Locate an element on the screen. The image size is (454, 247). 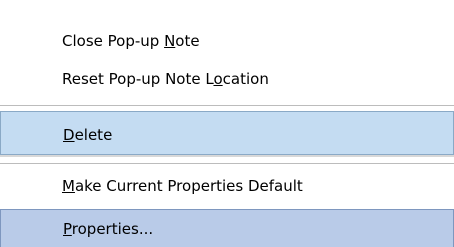
highlight-shadow is located at coordinates (227, 156).